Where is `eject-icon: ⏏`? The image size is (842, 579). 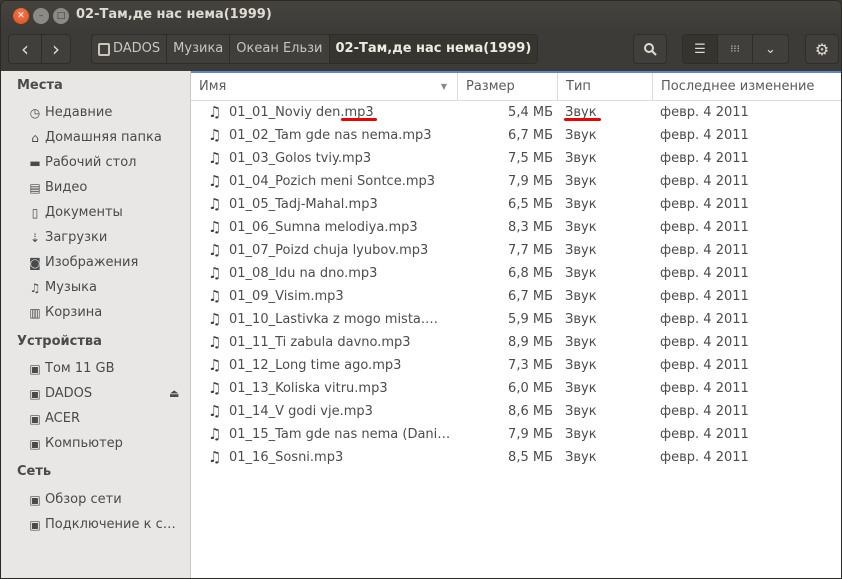 eject-icon: ⏏ is located at coordinates (174, 393).